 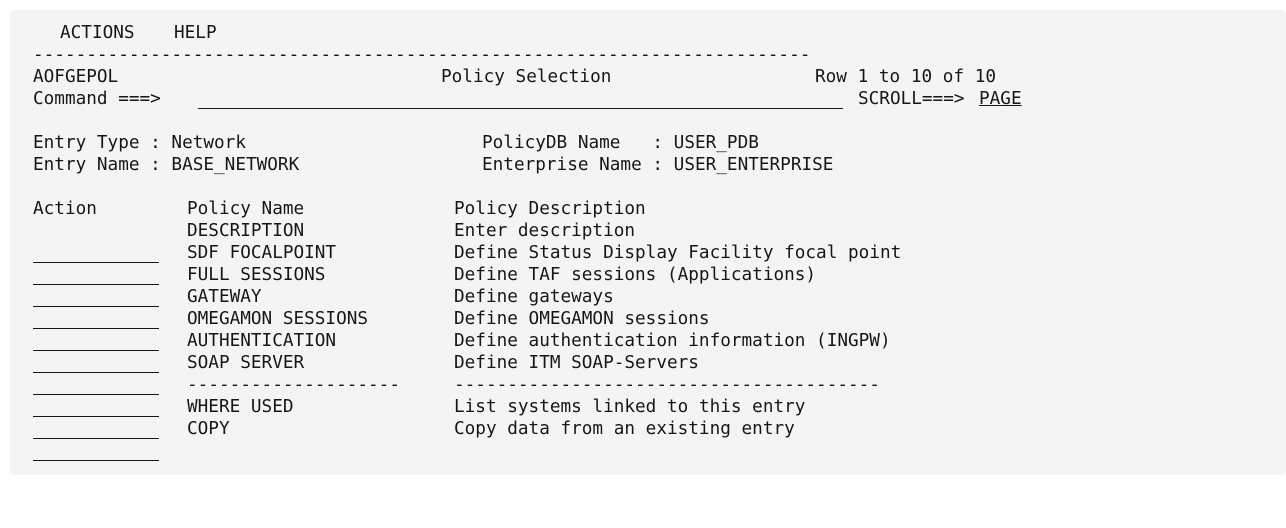 What do you see at coordinates (620, 143) in the screenshot?
I see `policydb-name: PolicyDB Name : USER_PDB` at bounding box center [620, 143].